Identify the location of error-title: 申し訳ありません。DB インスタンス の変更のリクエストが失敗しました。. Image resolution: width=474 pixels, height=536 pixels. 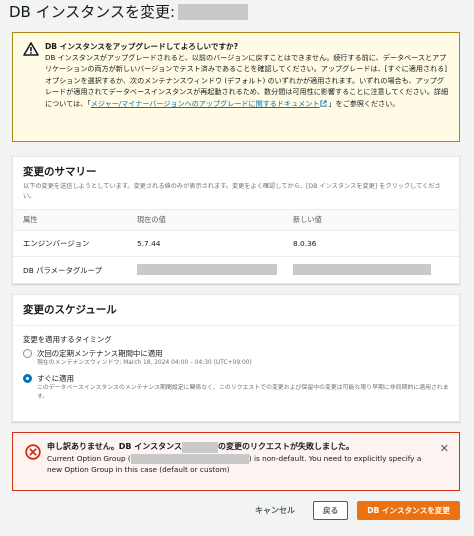
(241, 447).